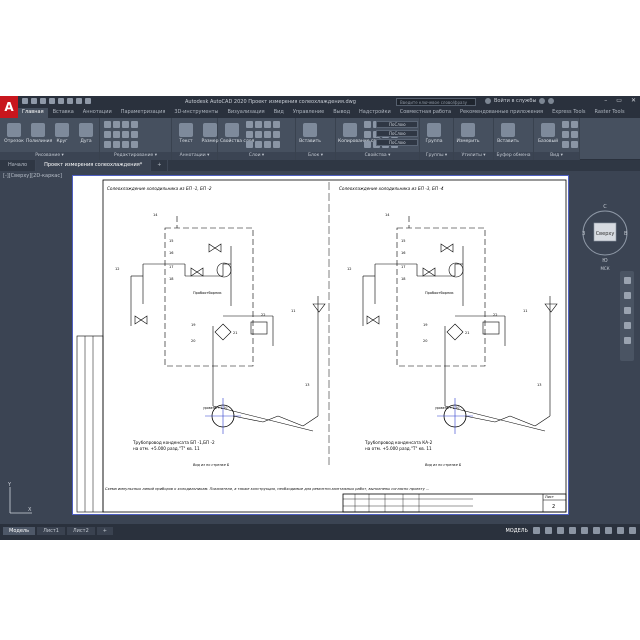  What do you see at coordinates (548, 530) in the screenshot?
I see `snap-icon` at bounding box center [548, 530].